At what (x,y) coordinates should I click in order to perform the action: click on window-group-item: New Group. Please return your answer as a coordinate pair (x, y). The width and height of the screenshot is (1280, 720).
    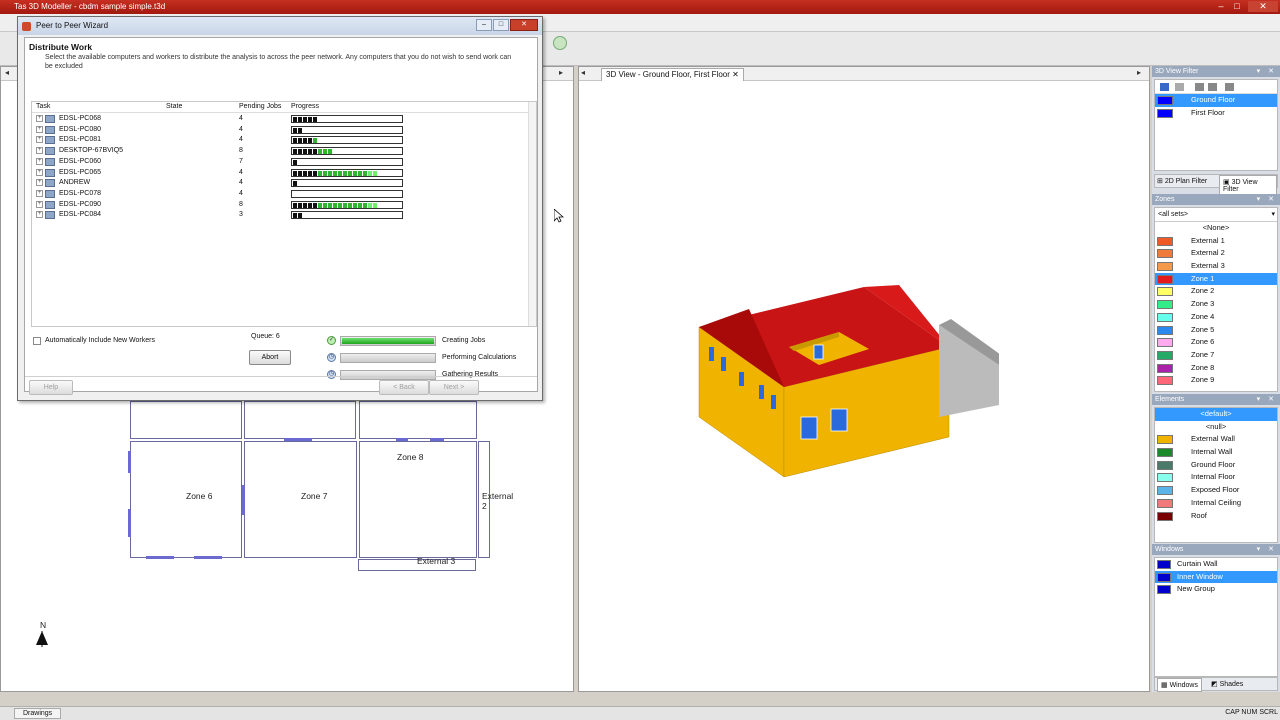
    Looking at the image, I should click on (1216, 589).